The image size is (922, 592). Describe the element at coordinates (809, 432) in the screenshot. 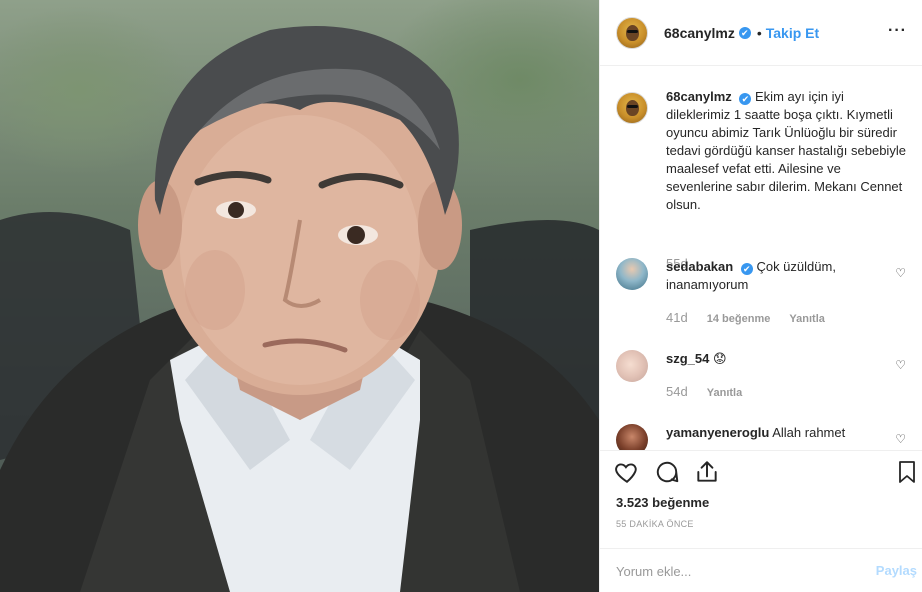

I see `comment-body: Allah rahmet` at that location.